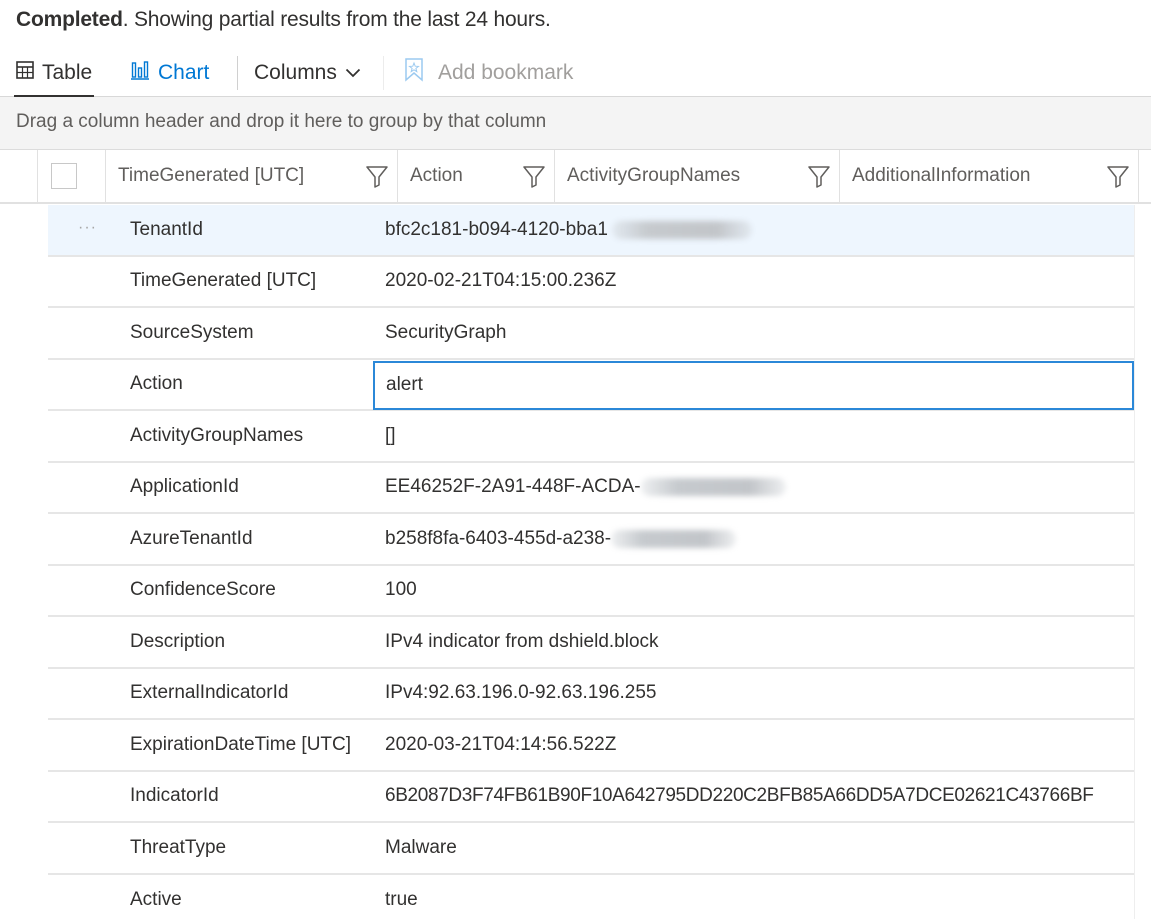 This screenshot has height=919, width=1151. Describe the element at coordinates (209, 693) in the screenshot. I see `field-name: ExternalIndicatorId` at that location.